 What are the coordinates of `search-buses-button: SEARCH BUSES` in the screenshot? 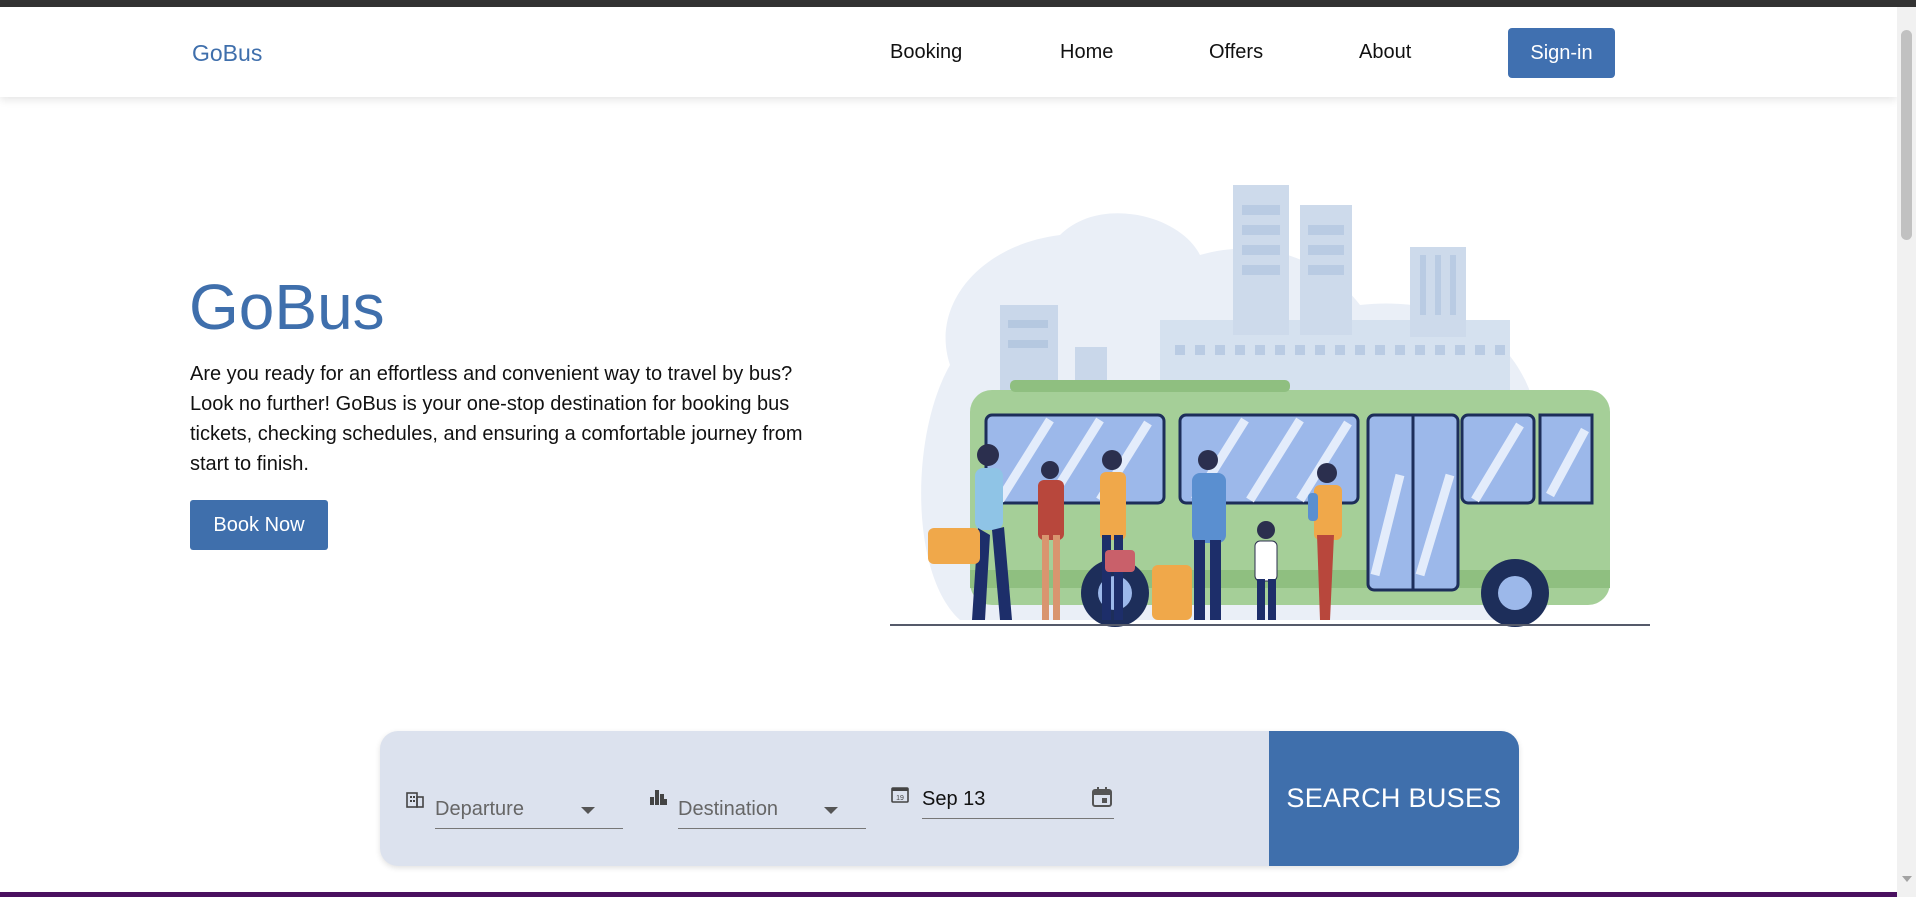 It's located at (1394, 798).